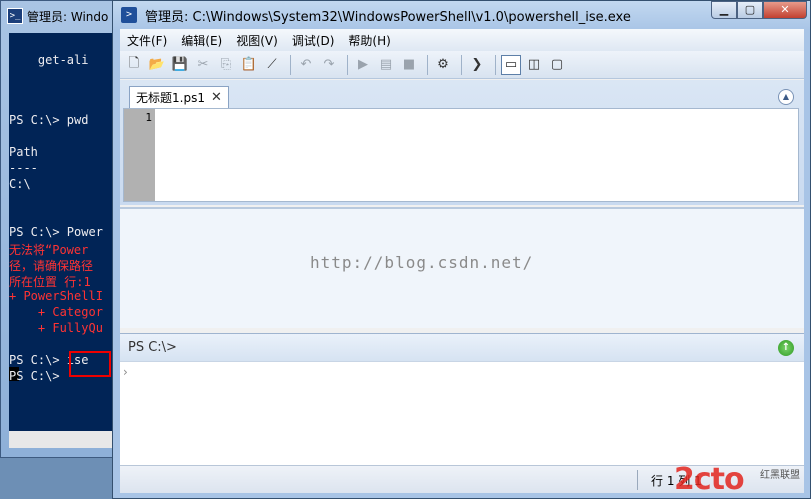 This screenshot has width=811, height=499. What do you see at coordinates (557, 65) in the screenshot?
I see `layout-max-icon: ▢` at bounding box center [557, 65].